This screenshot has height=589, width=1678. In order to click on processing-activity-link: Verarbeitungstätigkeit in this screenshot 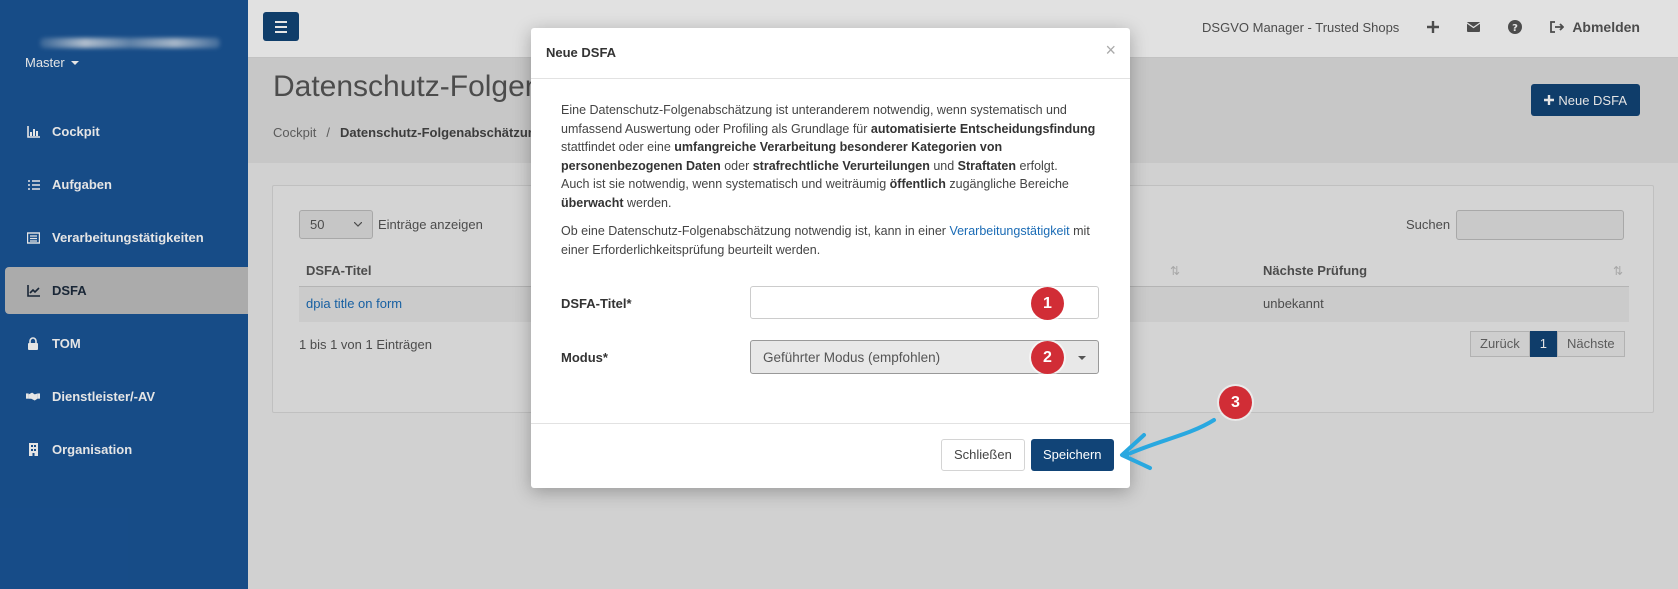, I will do `click(1009, 231)`.